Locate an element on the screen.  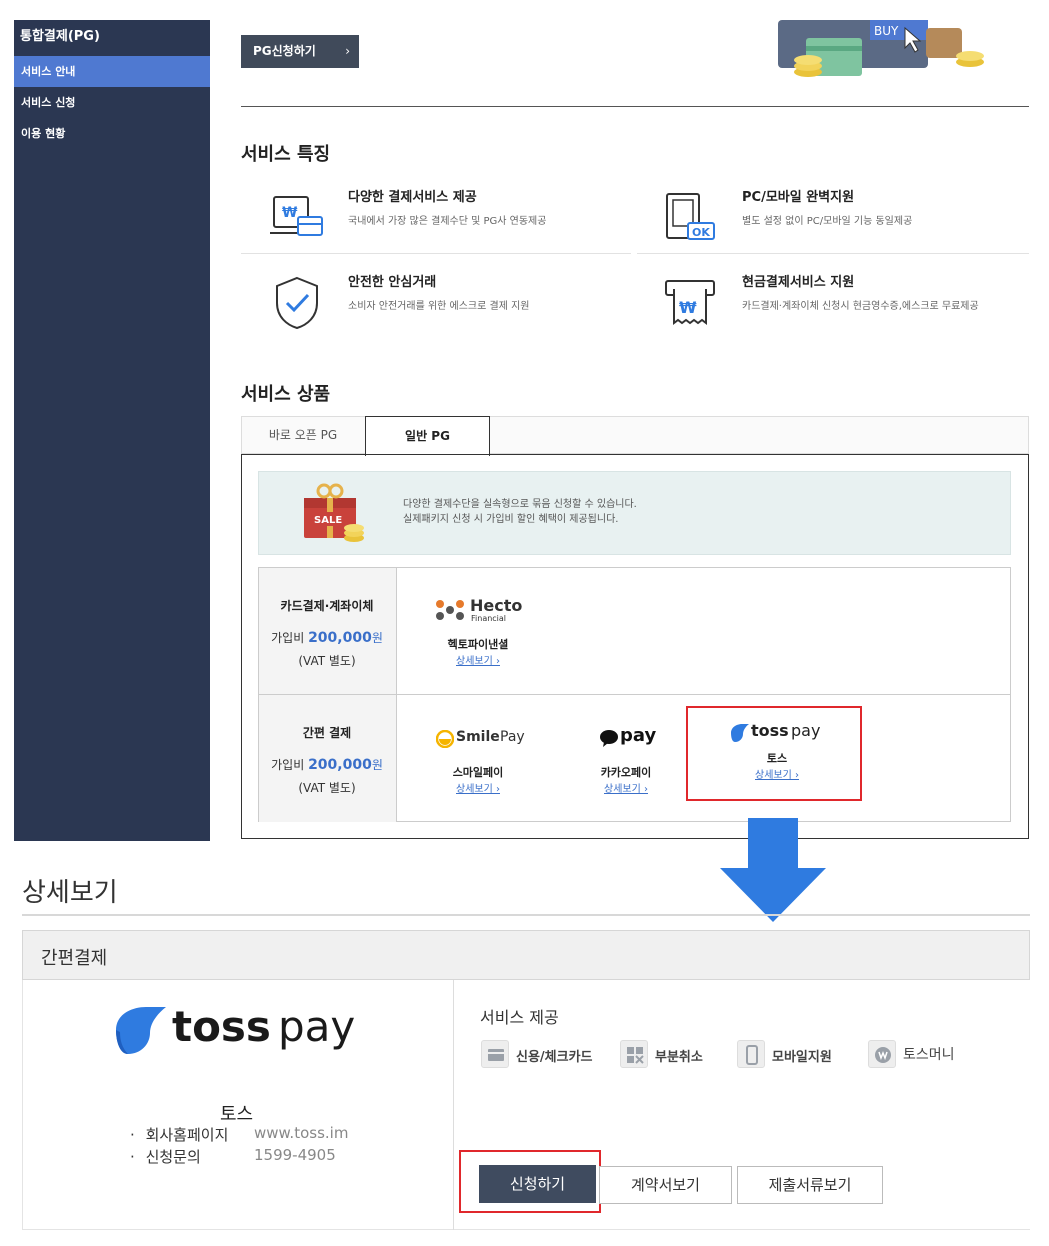
info-row-contact: · 신청문의 1599-4905 is located at coordinates (233, 1156).